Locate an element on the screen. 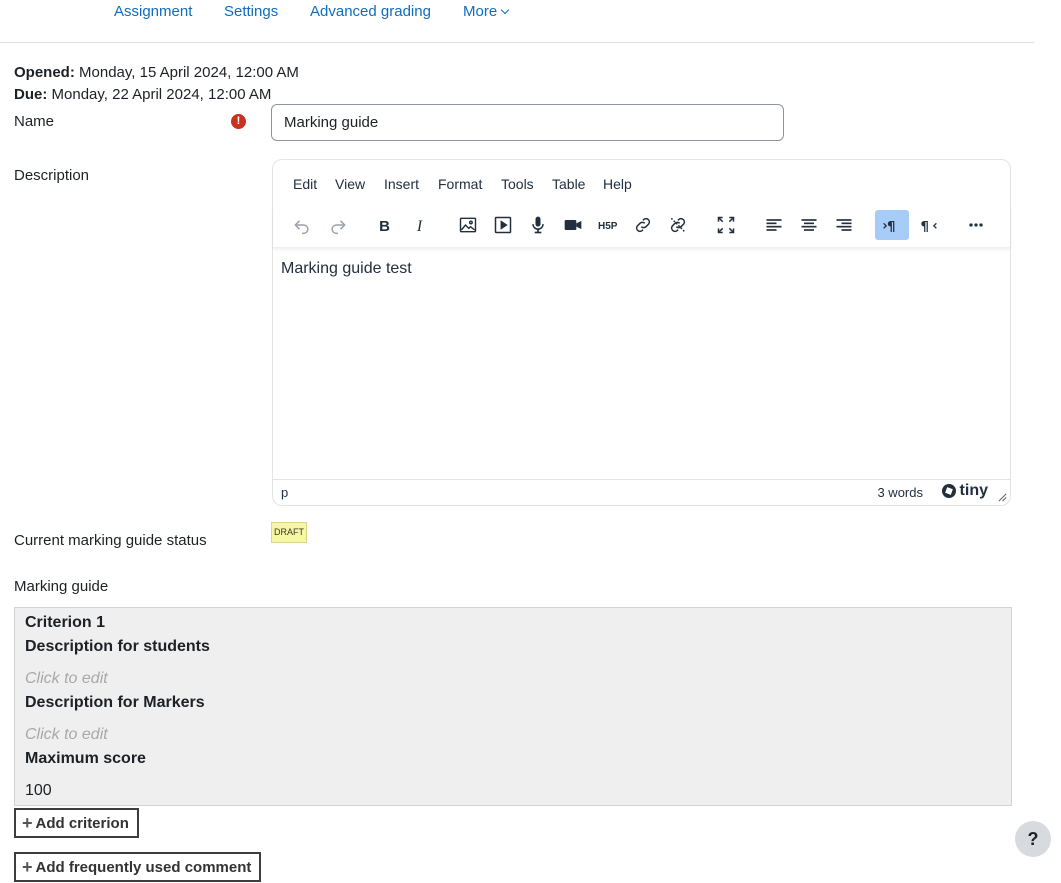 The width and height of the screenshot is (1061, 883). menu-table: Table is located at coordinates (568, 184).